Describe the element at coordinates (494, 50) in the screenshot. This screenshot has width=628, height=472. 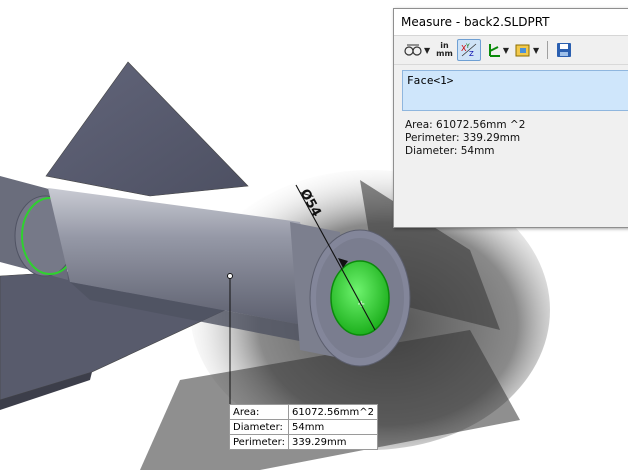
I see `coordinate-system-icon` at that location.